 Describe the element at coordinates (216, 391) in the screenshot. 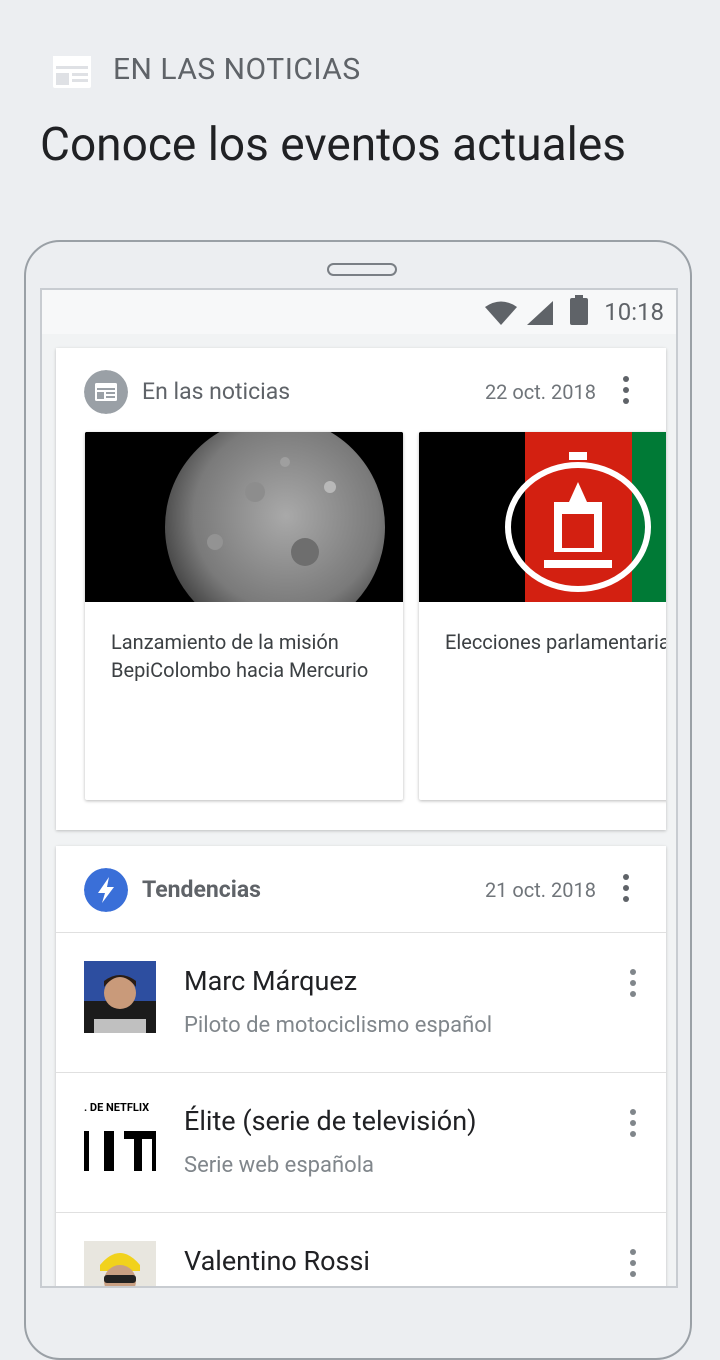

I see `news-card-title: En las noticias` at that location.